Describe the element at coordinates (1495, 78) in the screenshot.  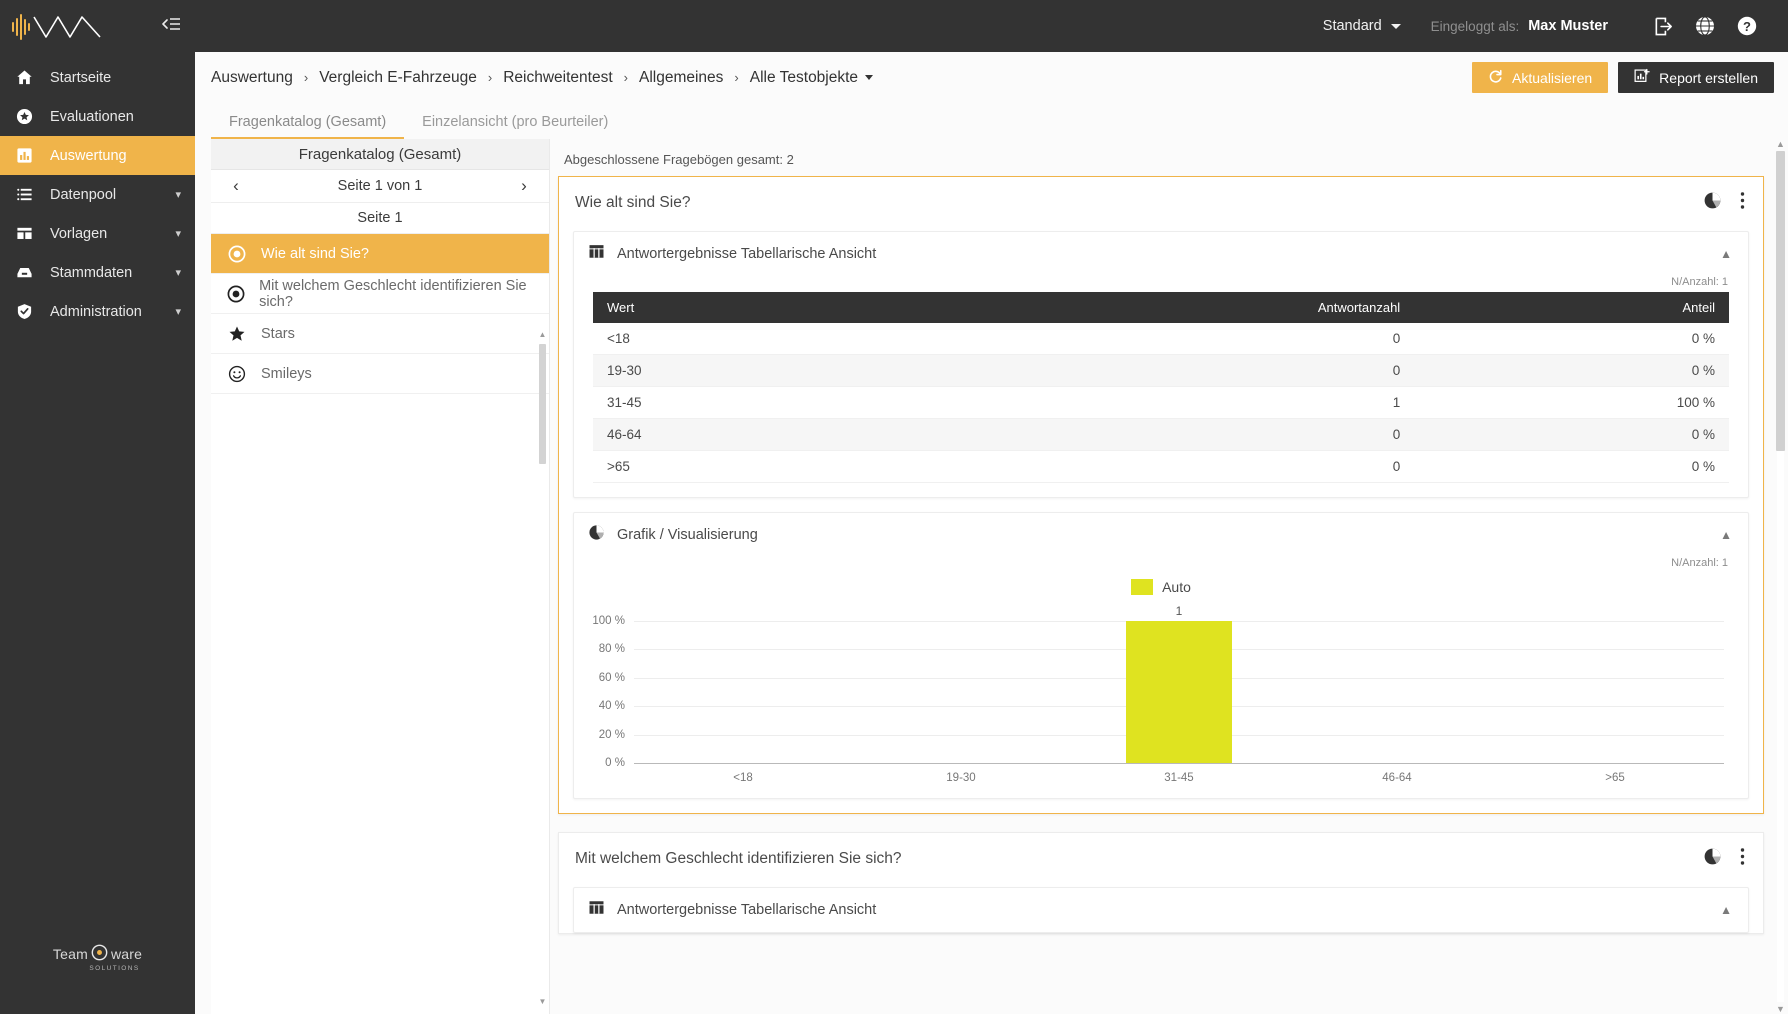
I see `refresh-icon` at that location.